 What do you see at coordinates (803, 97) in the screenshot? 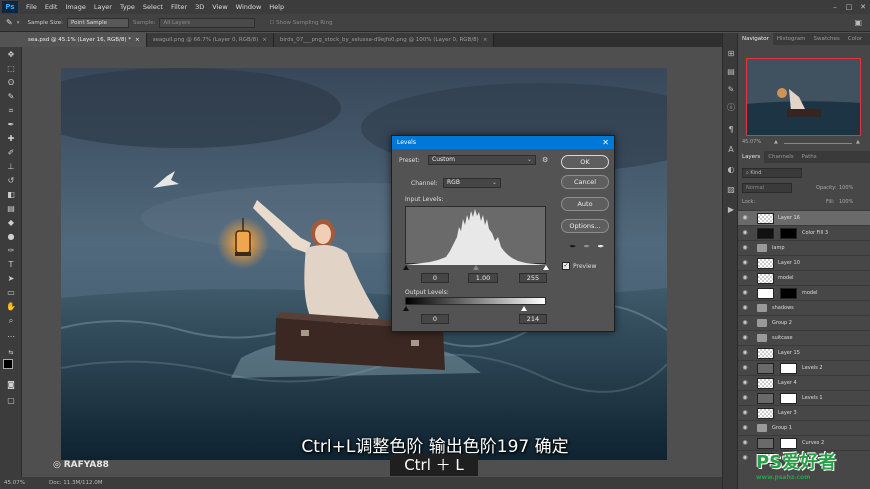
I see `navigator-thumbnail` at bounding box center [803, 97].